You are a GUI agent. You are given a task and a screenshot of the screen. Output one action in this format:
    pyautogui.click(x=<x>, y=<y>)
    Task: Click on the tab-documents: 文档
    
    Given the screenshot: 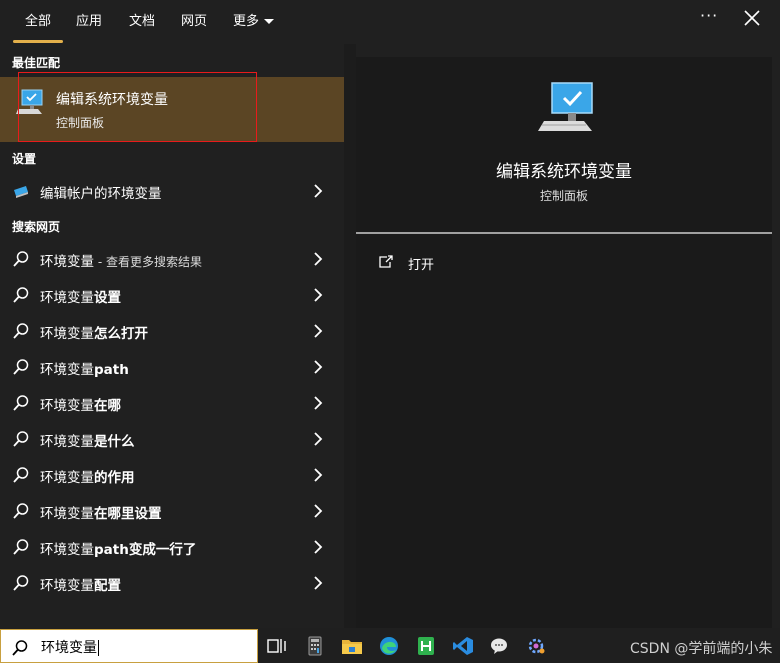 What is the action you would take?
    pyautogui.click(x=142, y=19)
    